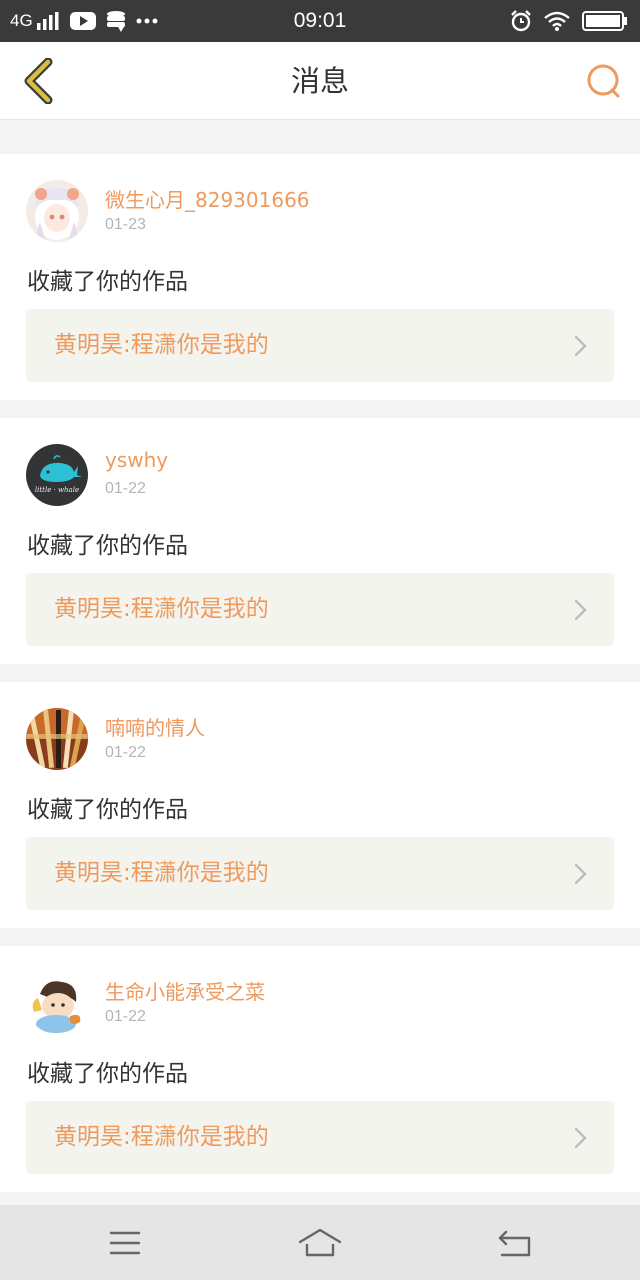  I want to click on search-button, so click(604, 81).